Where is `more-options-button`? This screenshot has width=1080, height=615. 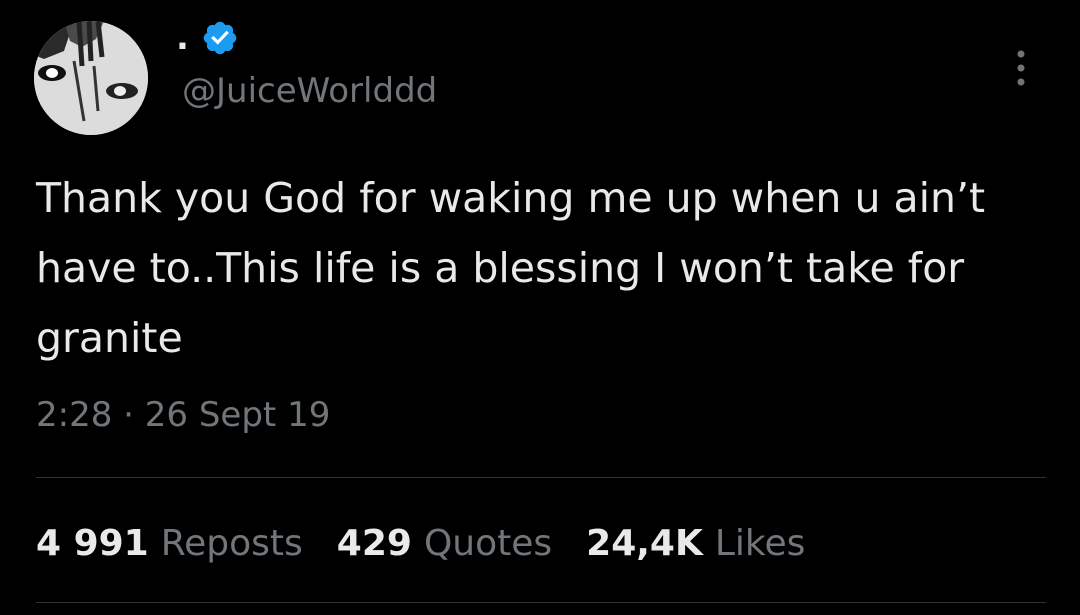
more-options-button is located at coordinates (1021, 69).